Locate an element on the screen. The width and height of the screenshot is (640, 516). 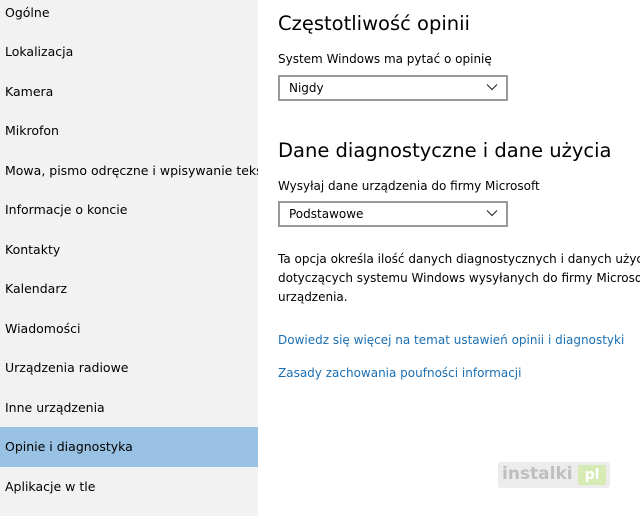
sidebar-item-contacts: Kontakty is located at coordinates (129, 250).